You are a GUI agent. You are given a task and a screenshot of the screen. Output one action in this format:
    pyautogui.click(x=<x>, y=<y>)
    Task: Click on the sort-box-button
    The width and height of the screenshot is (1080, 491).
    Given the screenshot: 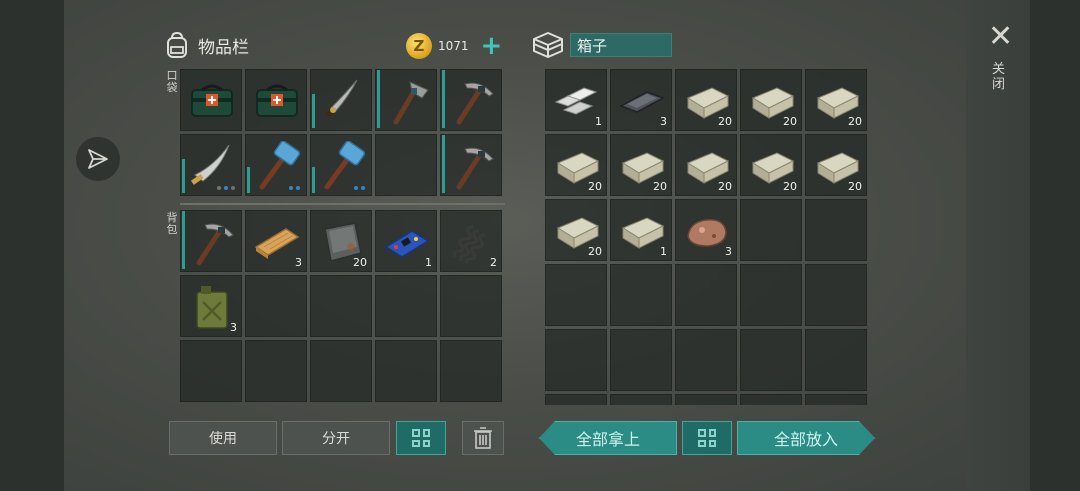 What is the action you would take?
    pyautogui.click(x=707, y=438)
    